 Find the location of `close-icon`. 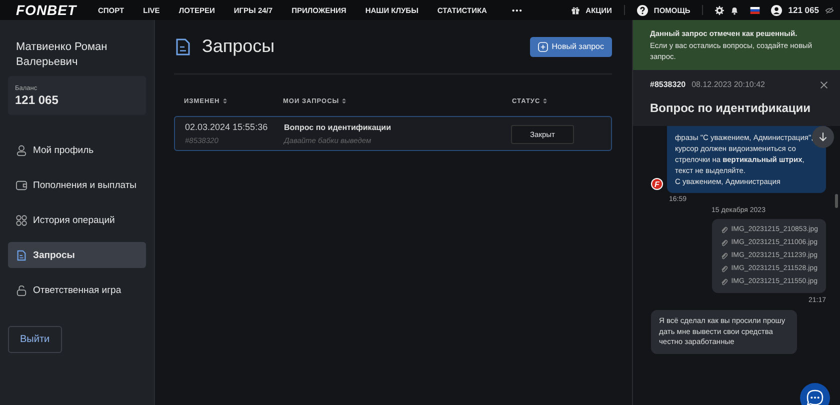

close-icon is located at coordinates (824, 84).